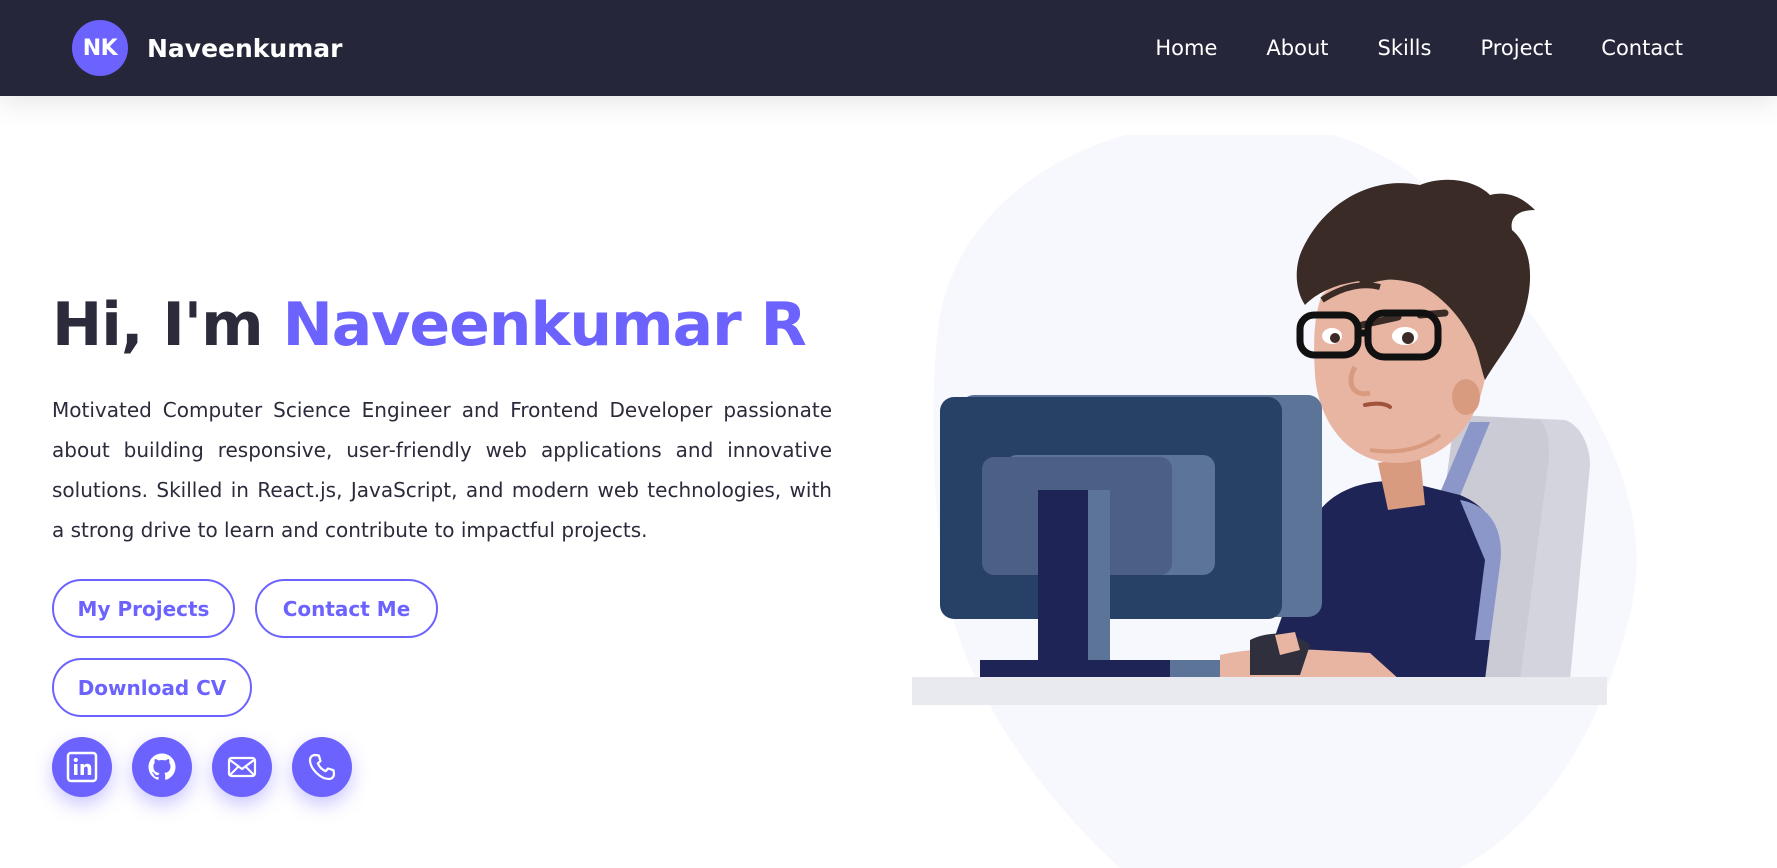 The height and width of the screenshot is (868, 1777). I want to click on phone-icon, so click(322, 767).